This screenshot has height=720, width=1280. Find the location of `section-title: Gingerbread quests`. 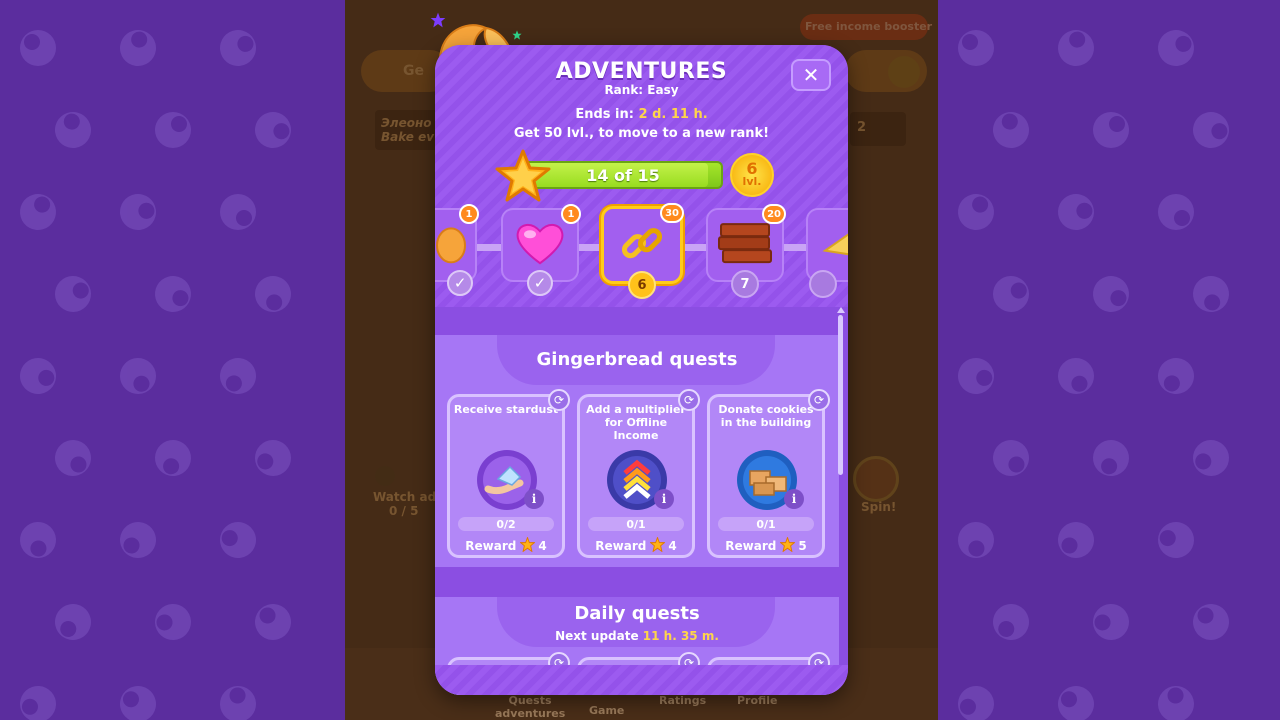

section-title: Gingerbread quests is located at coordinates (637, 359).